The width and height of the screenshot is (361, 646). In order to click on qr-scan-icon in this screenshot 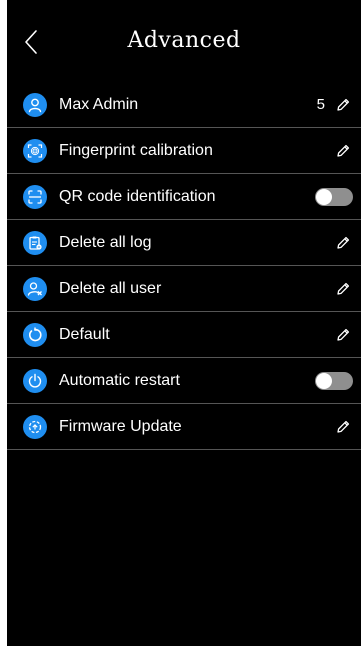, I will do `click(35, 197)`.